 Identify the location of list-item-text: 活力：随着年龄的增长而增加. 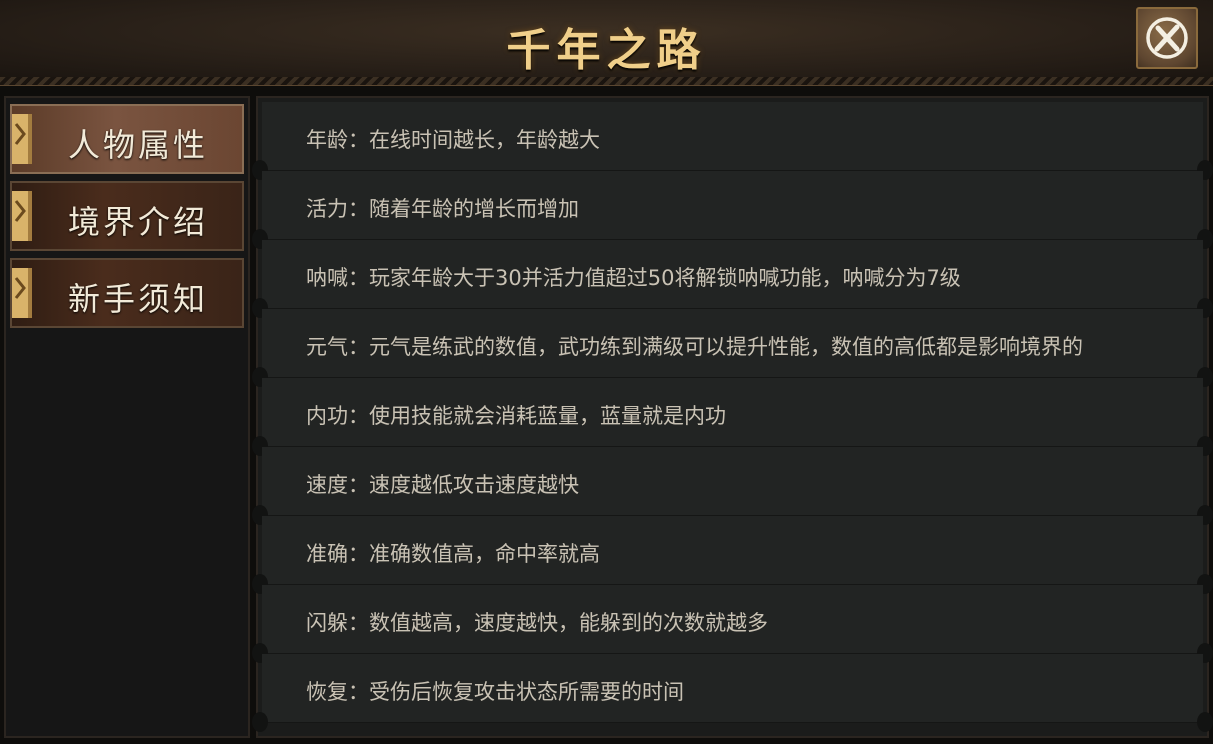
(442, 209).